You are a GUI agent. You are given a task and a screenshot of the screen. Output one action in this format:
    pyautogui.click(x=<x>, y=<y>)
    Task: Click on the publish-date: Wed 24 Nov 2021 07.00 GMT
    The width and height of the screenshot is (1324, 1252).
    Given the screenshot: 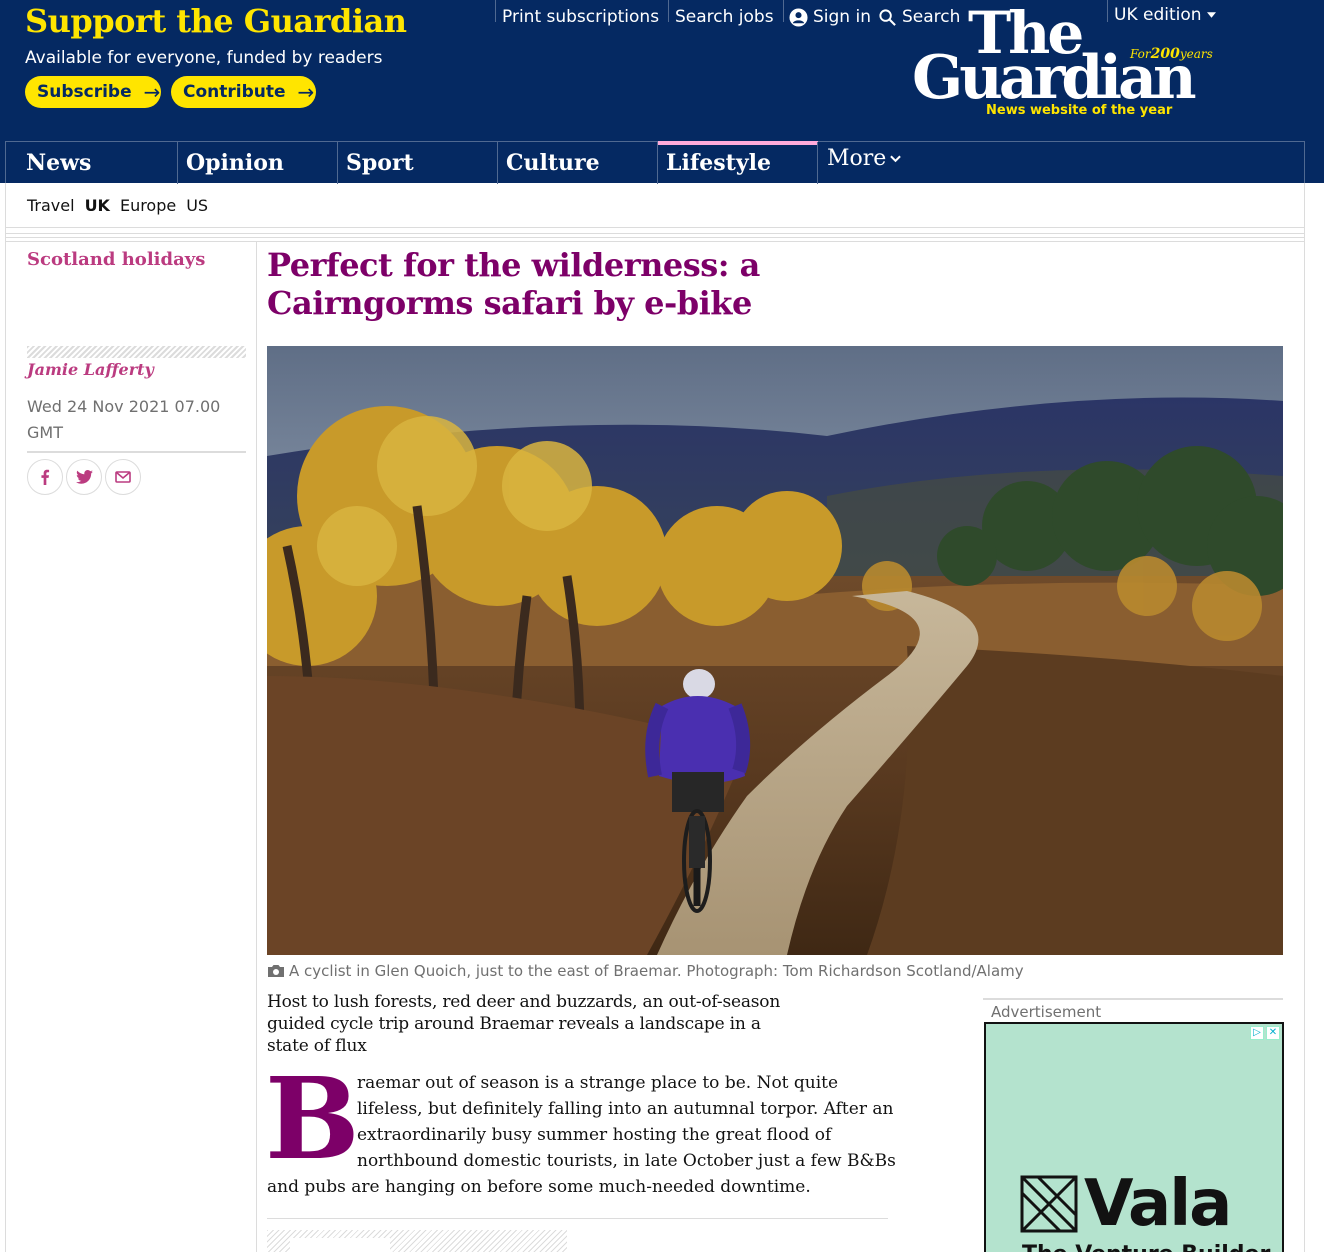 What is the action you would take?
    pyautogui.click(x=124, y=419)
    